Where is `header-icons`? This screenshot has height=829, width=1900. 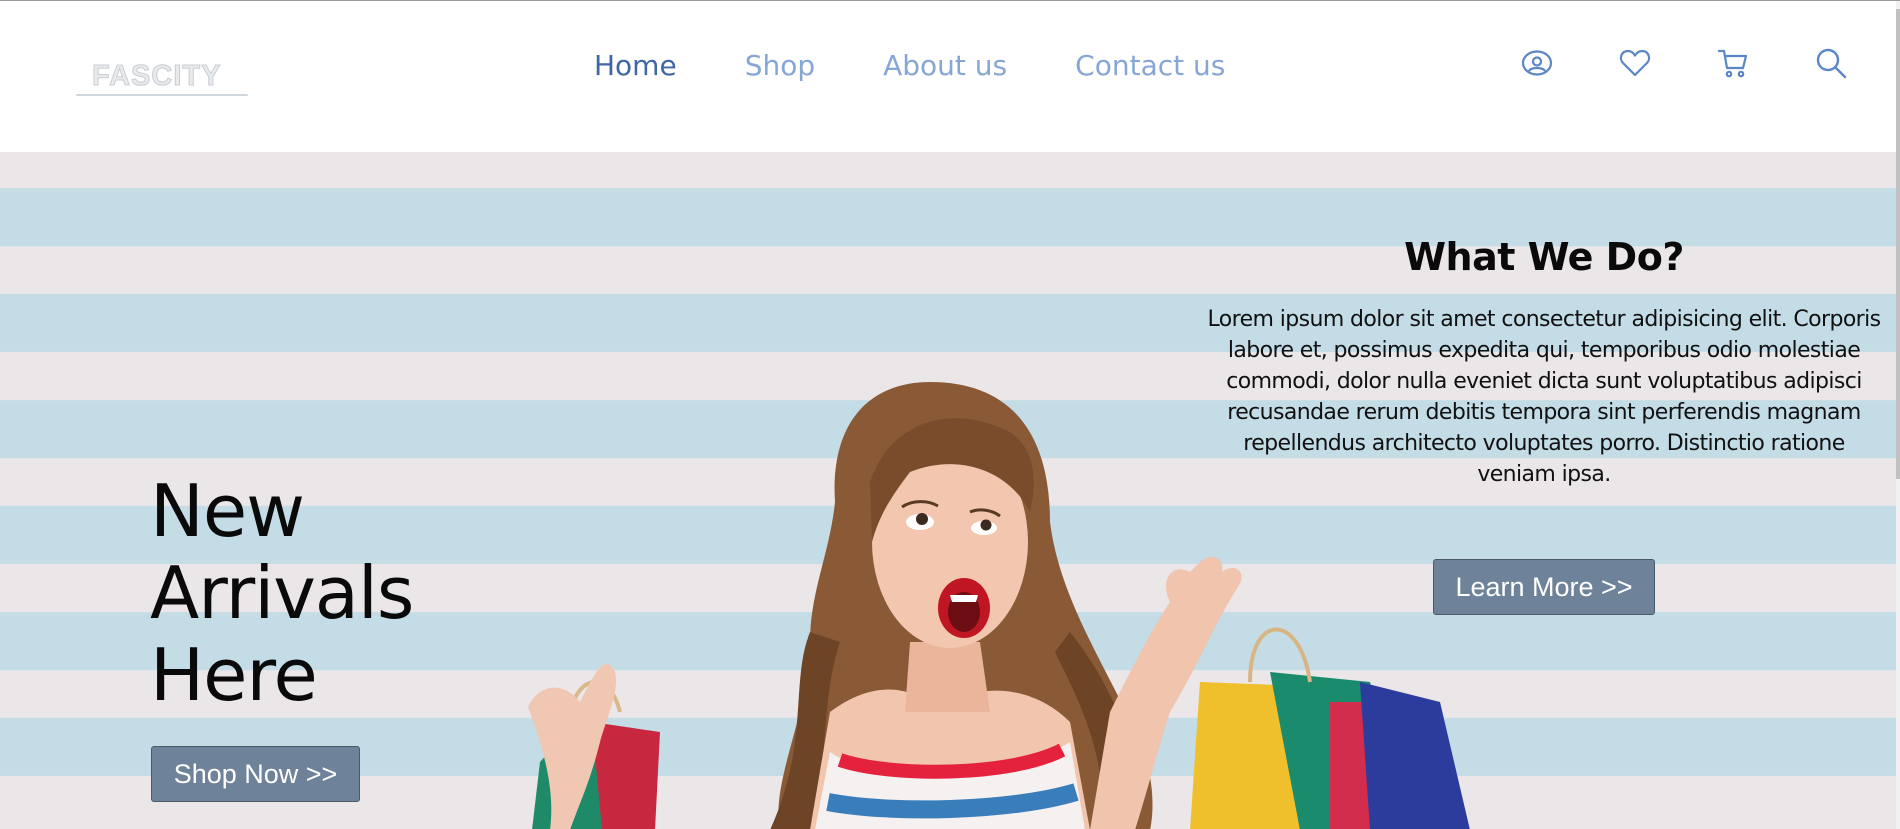 header-icons is located at coordinates (1684, 63).